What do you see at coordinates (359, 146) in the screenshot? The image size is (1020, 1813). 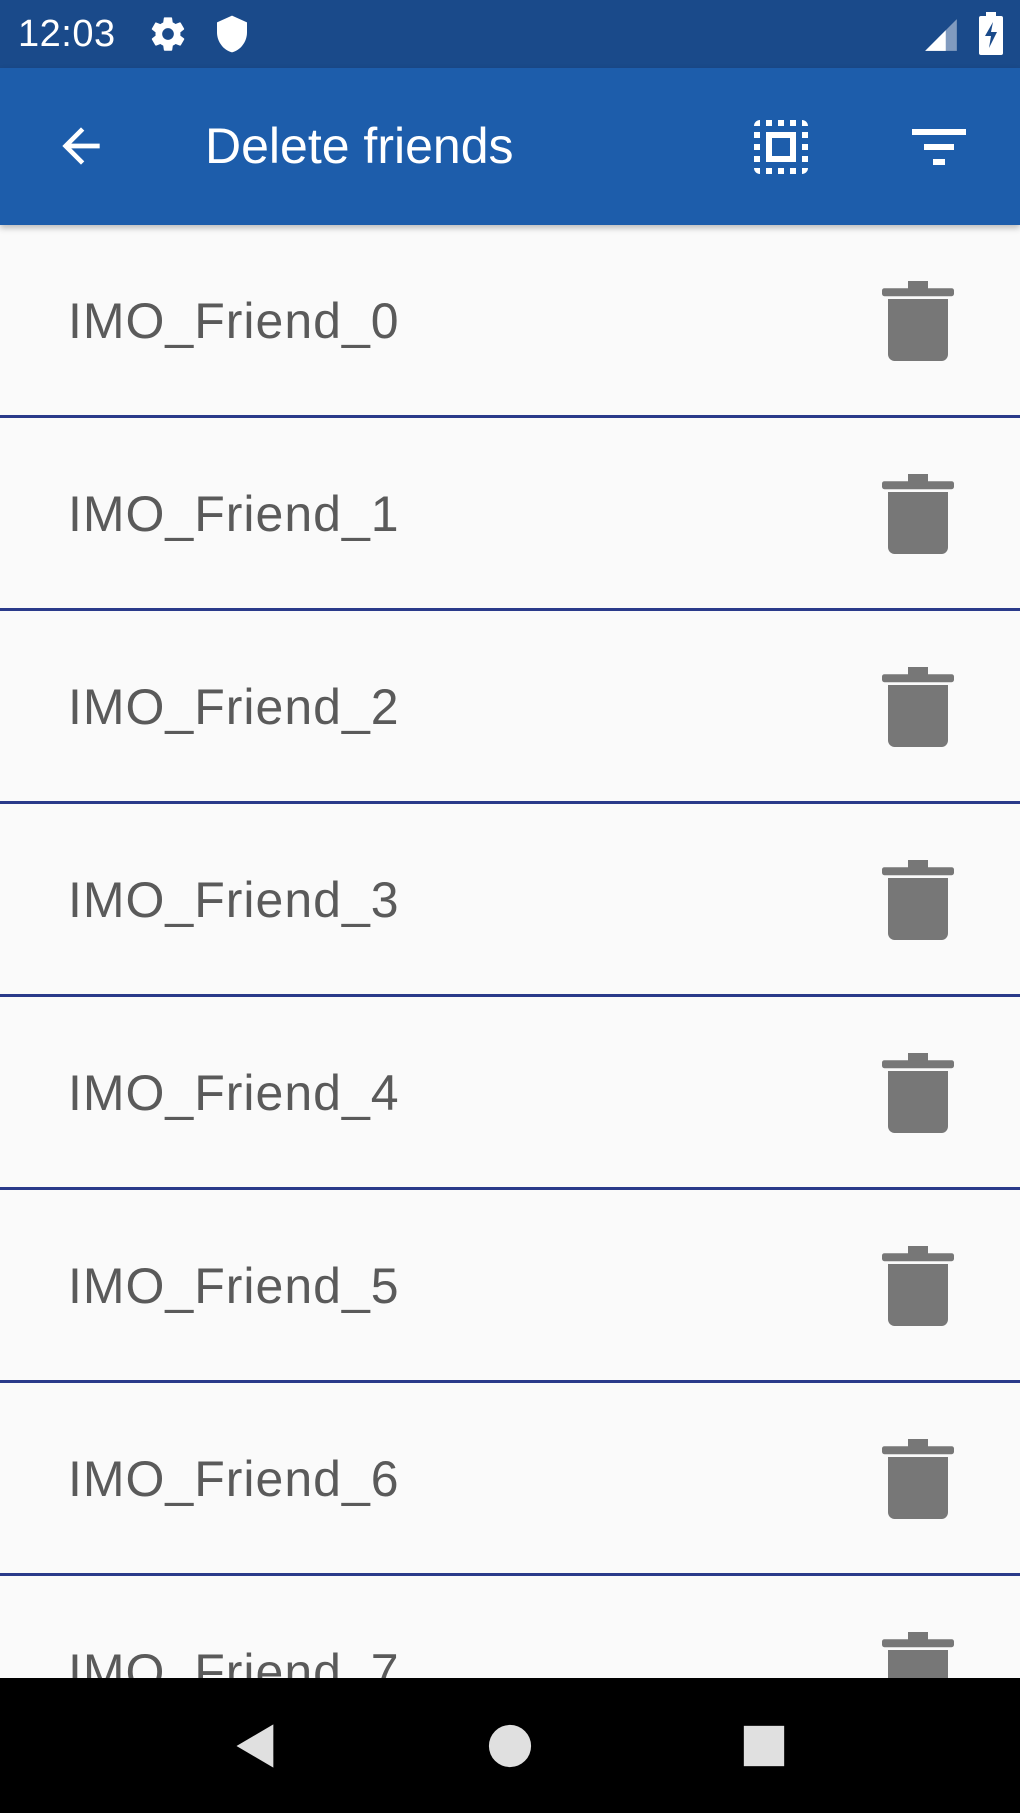 I see `page-title: Delete friends` at bounding box center [359, 146].